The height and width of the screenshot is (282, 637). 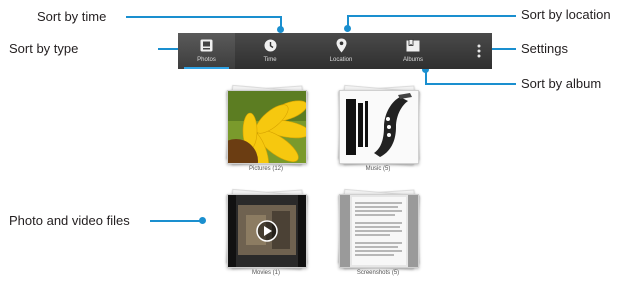 I want to click on album-caption: Pictures (12), so click(x=265, y=169).